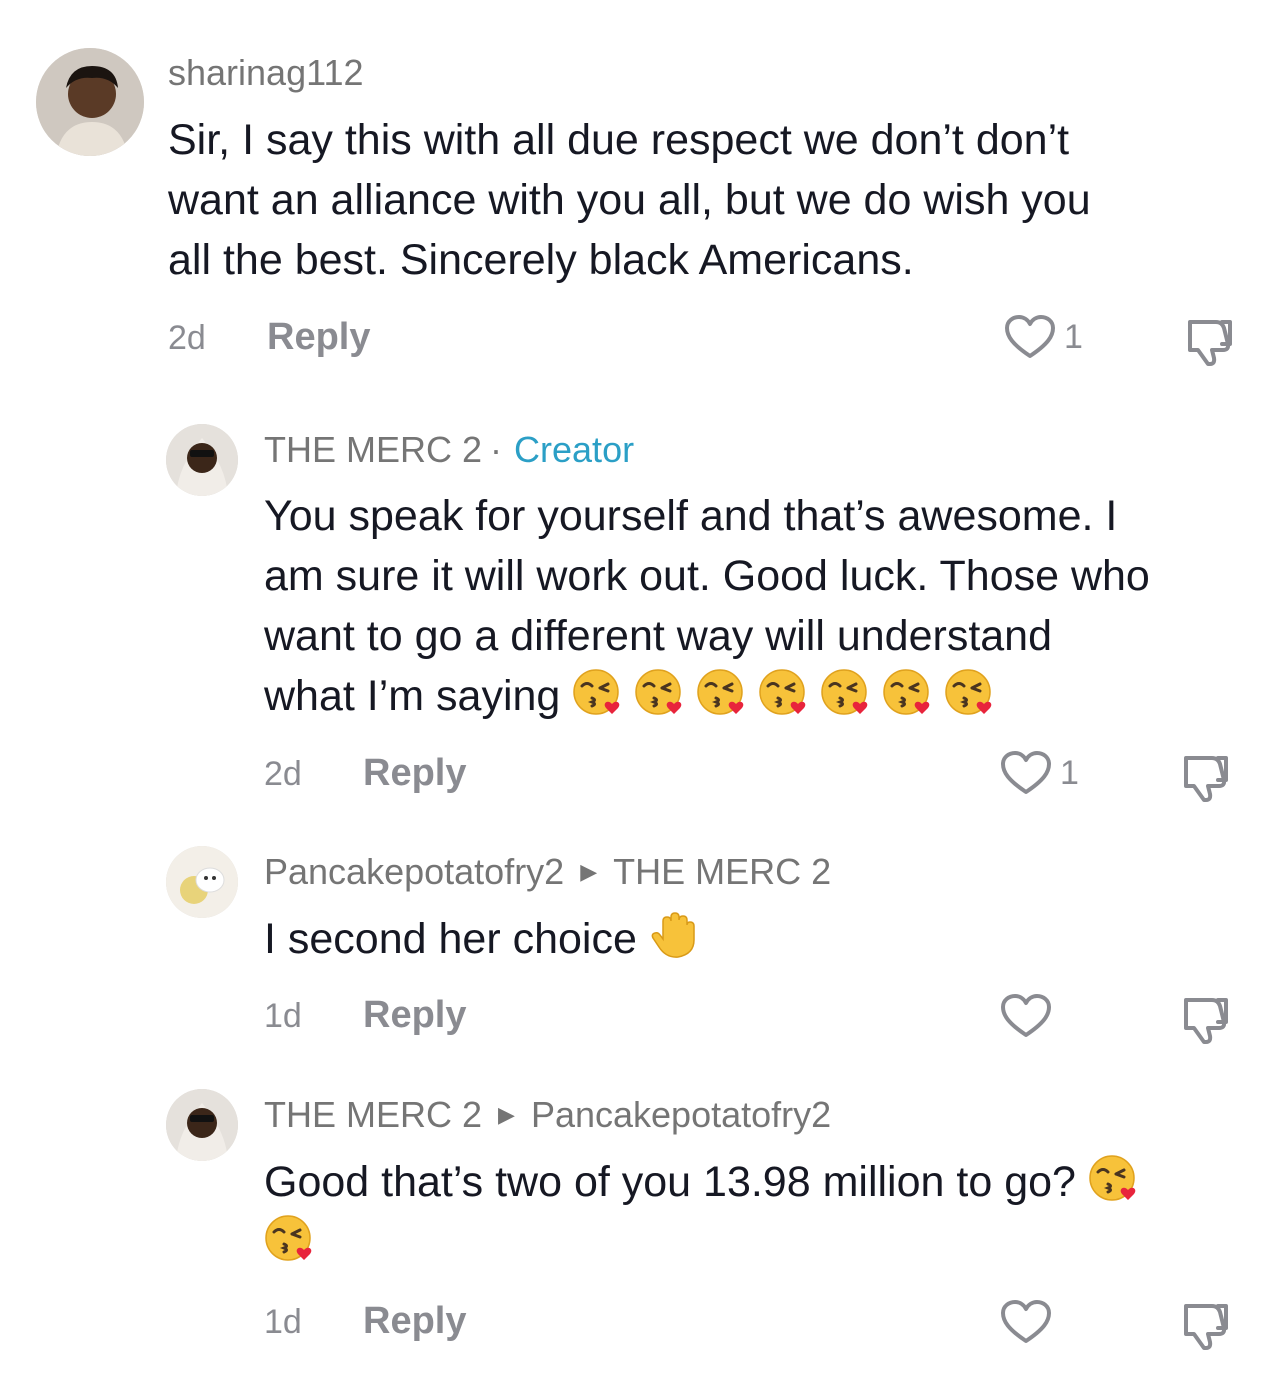  What do you see at coordinates (574, 449) in the screenshot?
I see `creator-badge: Creator` at bounding box center [574, 449].